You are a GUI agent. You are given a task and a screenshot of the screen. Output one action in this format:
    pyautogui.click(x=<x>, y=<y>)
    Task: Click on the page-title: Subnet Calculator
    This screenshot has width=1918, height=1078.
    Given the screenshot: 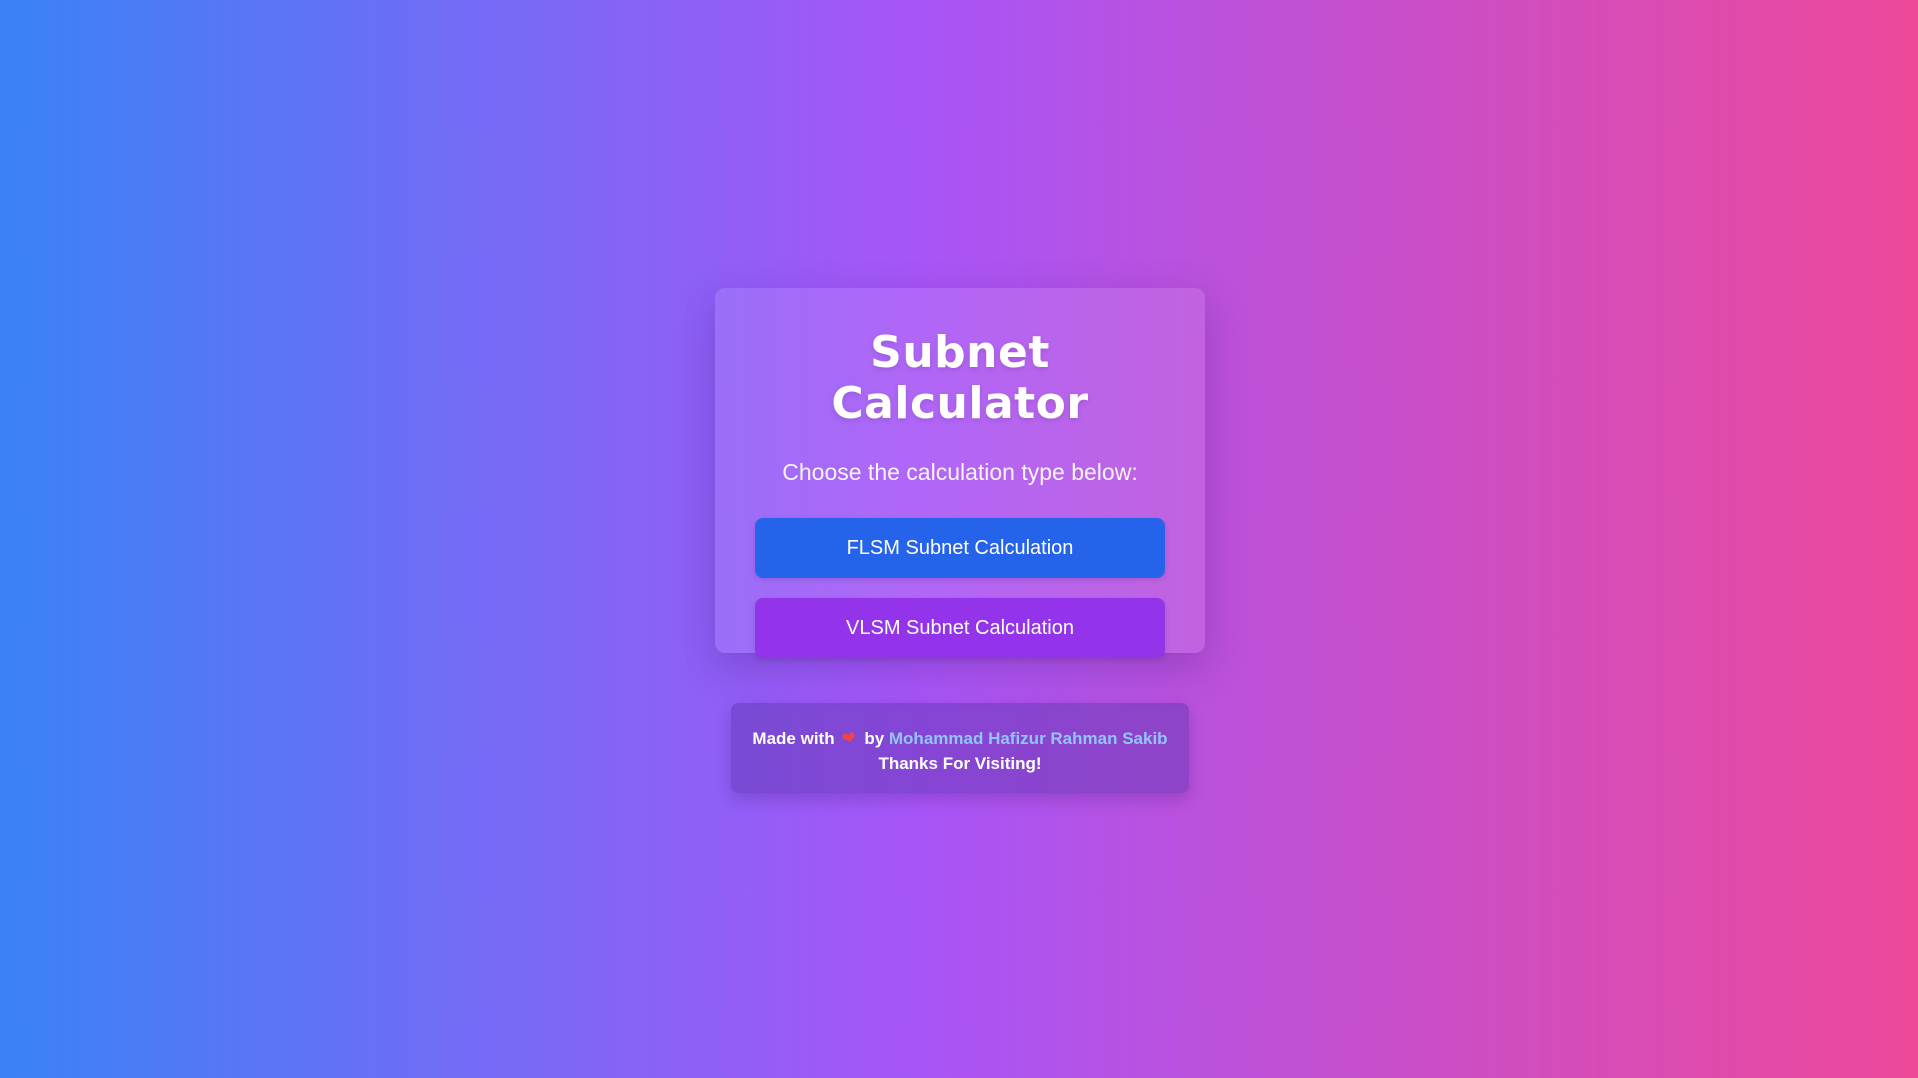 What is the action you would take?
    pyautogui.click(x=960, y=378)
    